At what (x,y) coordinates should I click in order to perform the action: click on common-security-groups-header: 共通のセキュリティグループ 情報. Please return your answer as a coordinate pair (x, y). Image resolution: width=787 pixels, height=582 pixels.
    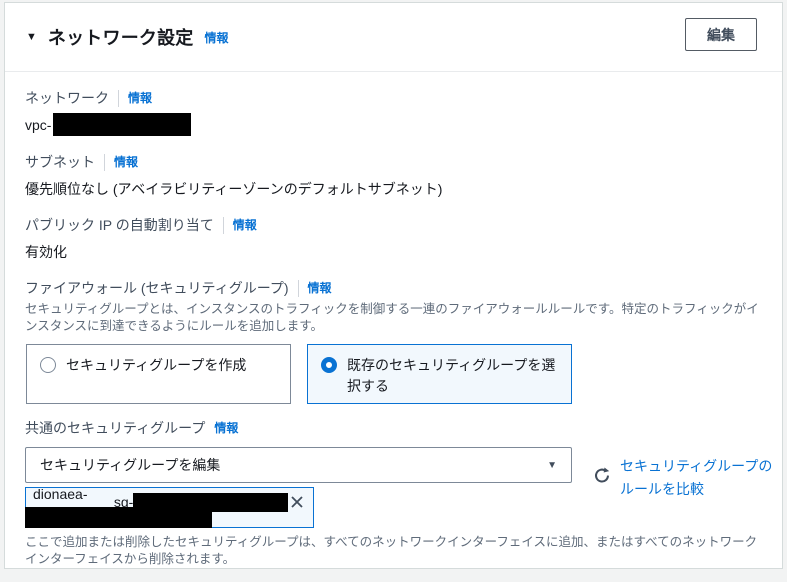
    Looking at the image, I should click on (393, 428).